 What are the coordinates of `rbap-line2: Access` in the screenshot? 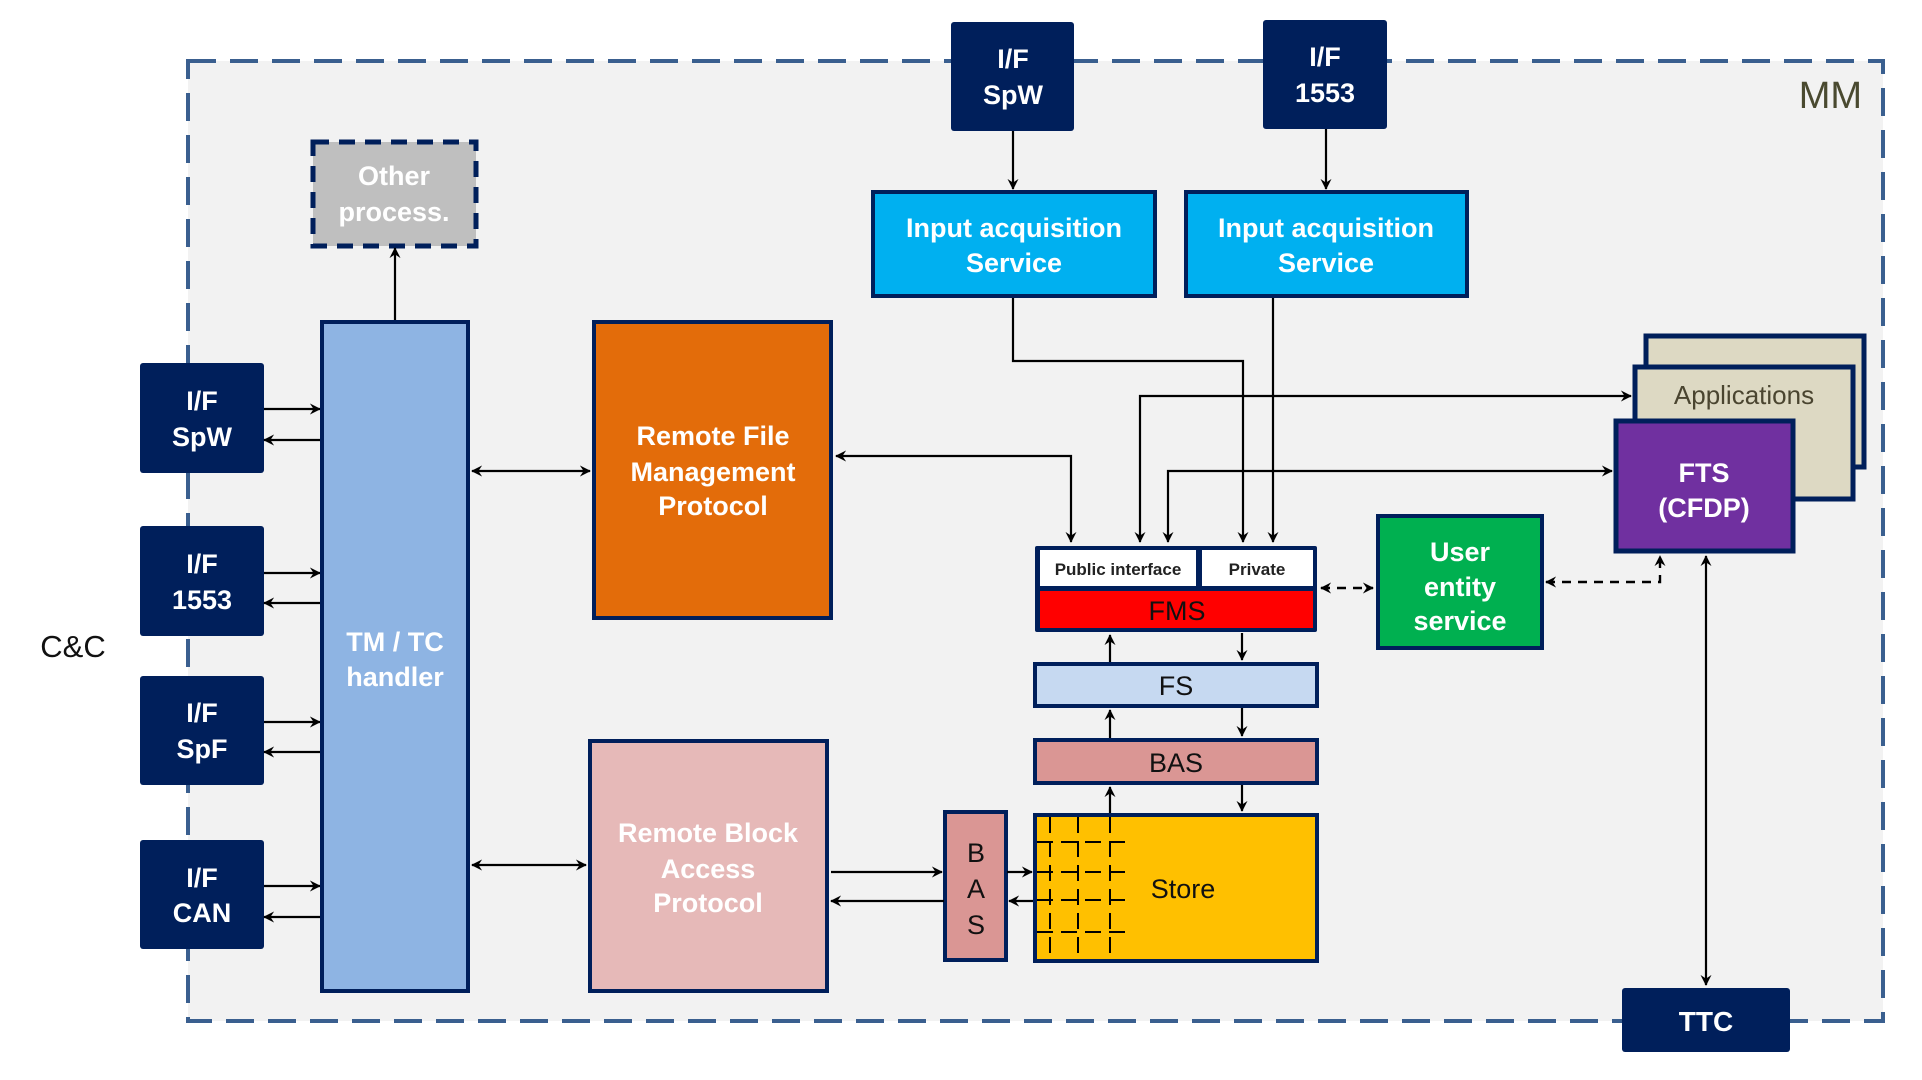 It's located at (708, 869).